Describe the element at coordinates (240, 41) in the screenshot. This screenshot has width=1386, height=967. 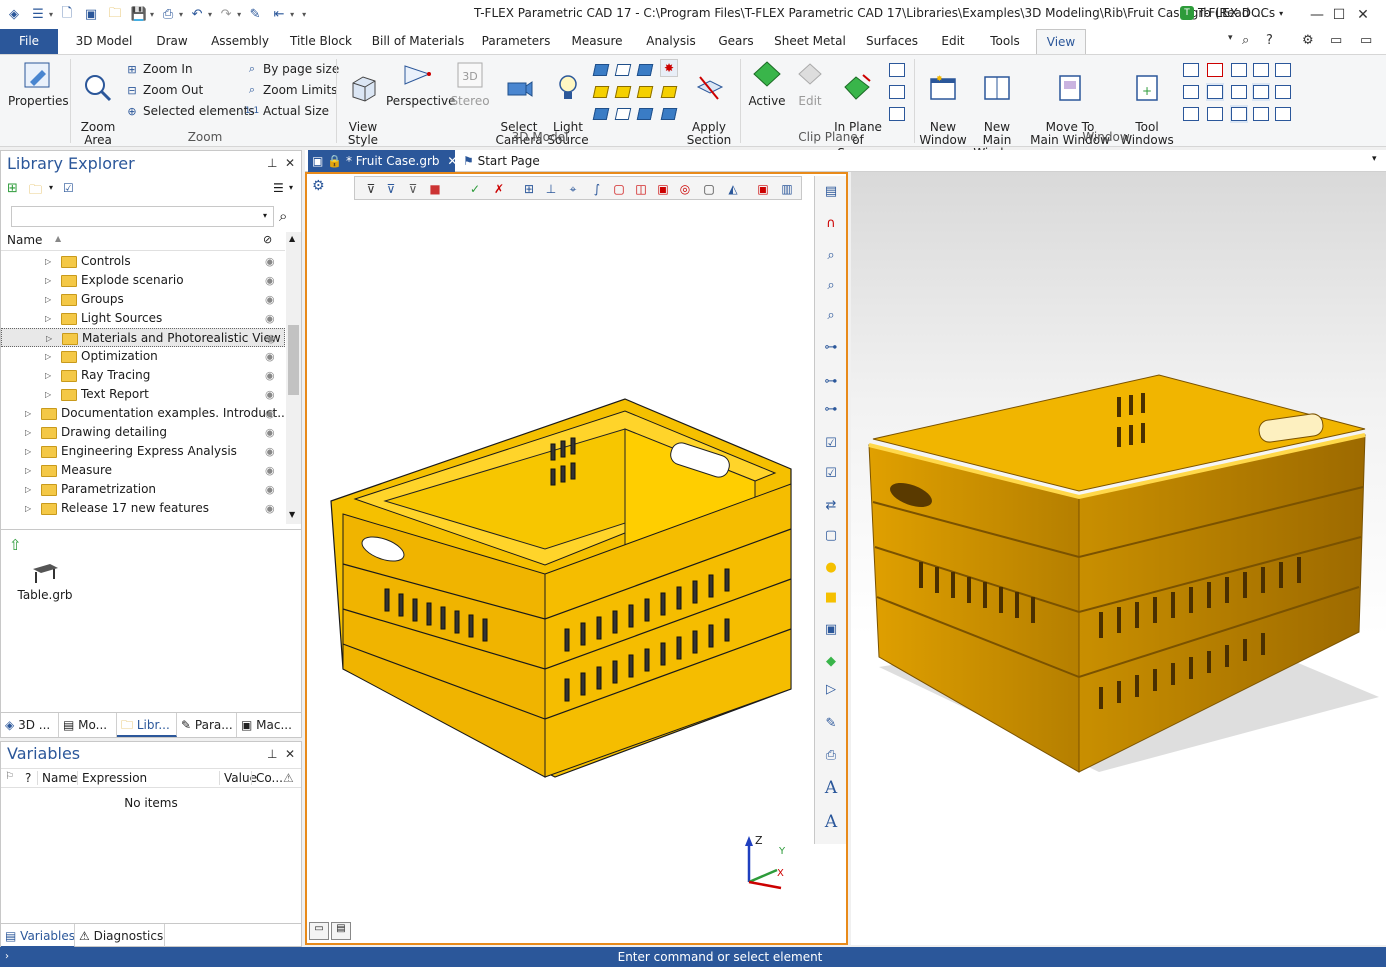
I see `tab-assembly: Assembly` at that location.